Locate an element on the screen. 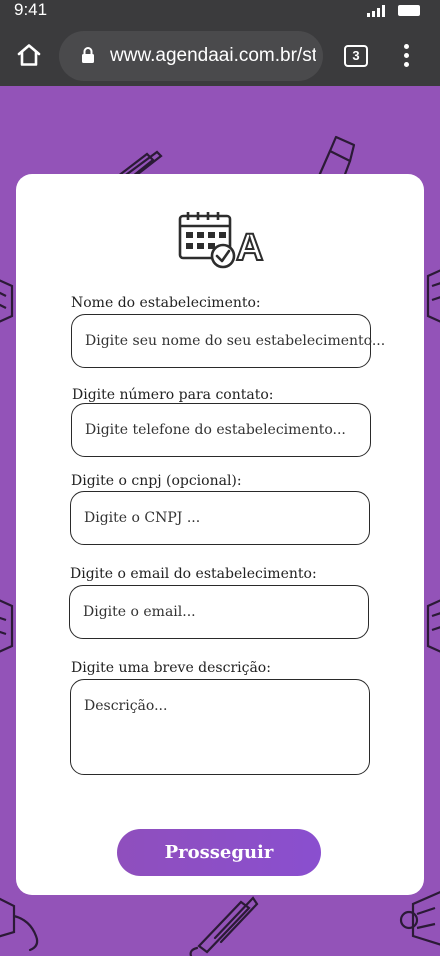 This screenshot has width=440, height=956. field-label-cnpj: Digite o cnpj (opcional): is located at coordinates (156, 481).